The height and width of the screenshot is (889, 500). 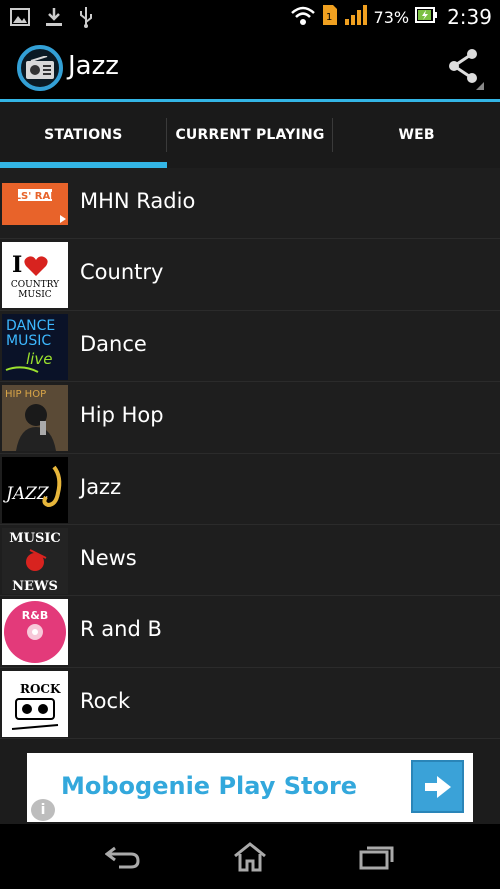 What do you see at coordinates (391, 17) in the screenshot?
I see `battery-percent: 73%` at bounding box center [391, 17].